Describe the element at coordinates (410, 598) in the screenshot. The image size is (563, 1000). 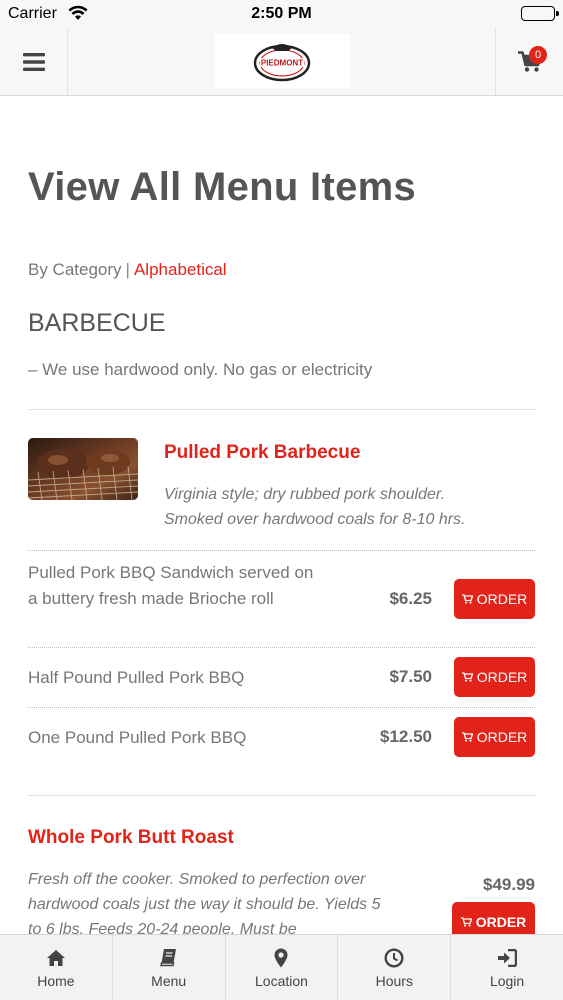
I see `variant-price: $6.25` at that location.